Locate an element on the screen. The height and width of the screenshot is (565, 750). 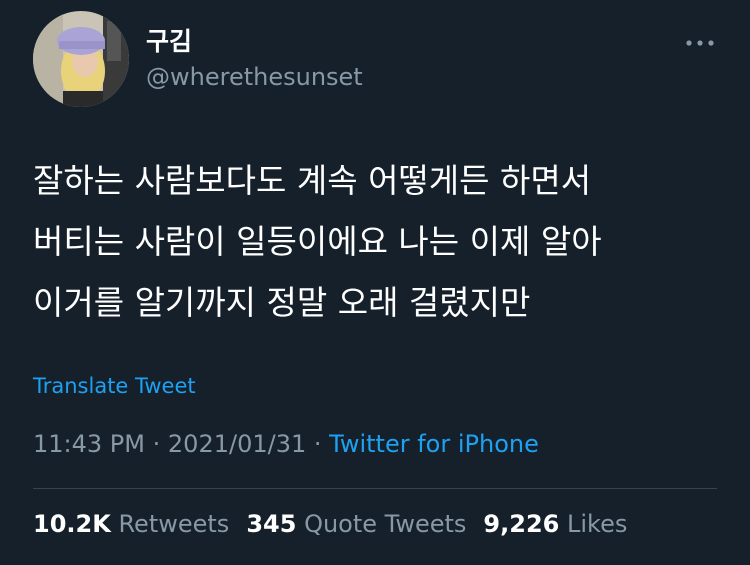
more-options-button is located at coordinates (700, 43).